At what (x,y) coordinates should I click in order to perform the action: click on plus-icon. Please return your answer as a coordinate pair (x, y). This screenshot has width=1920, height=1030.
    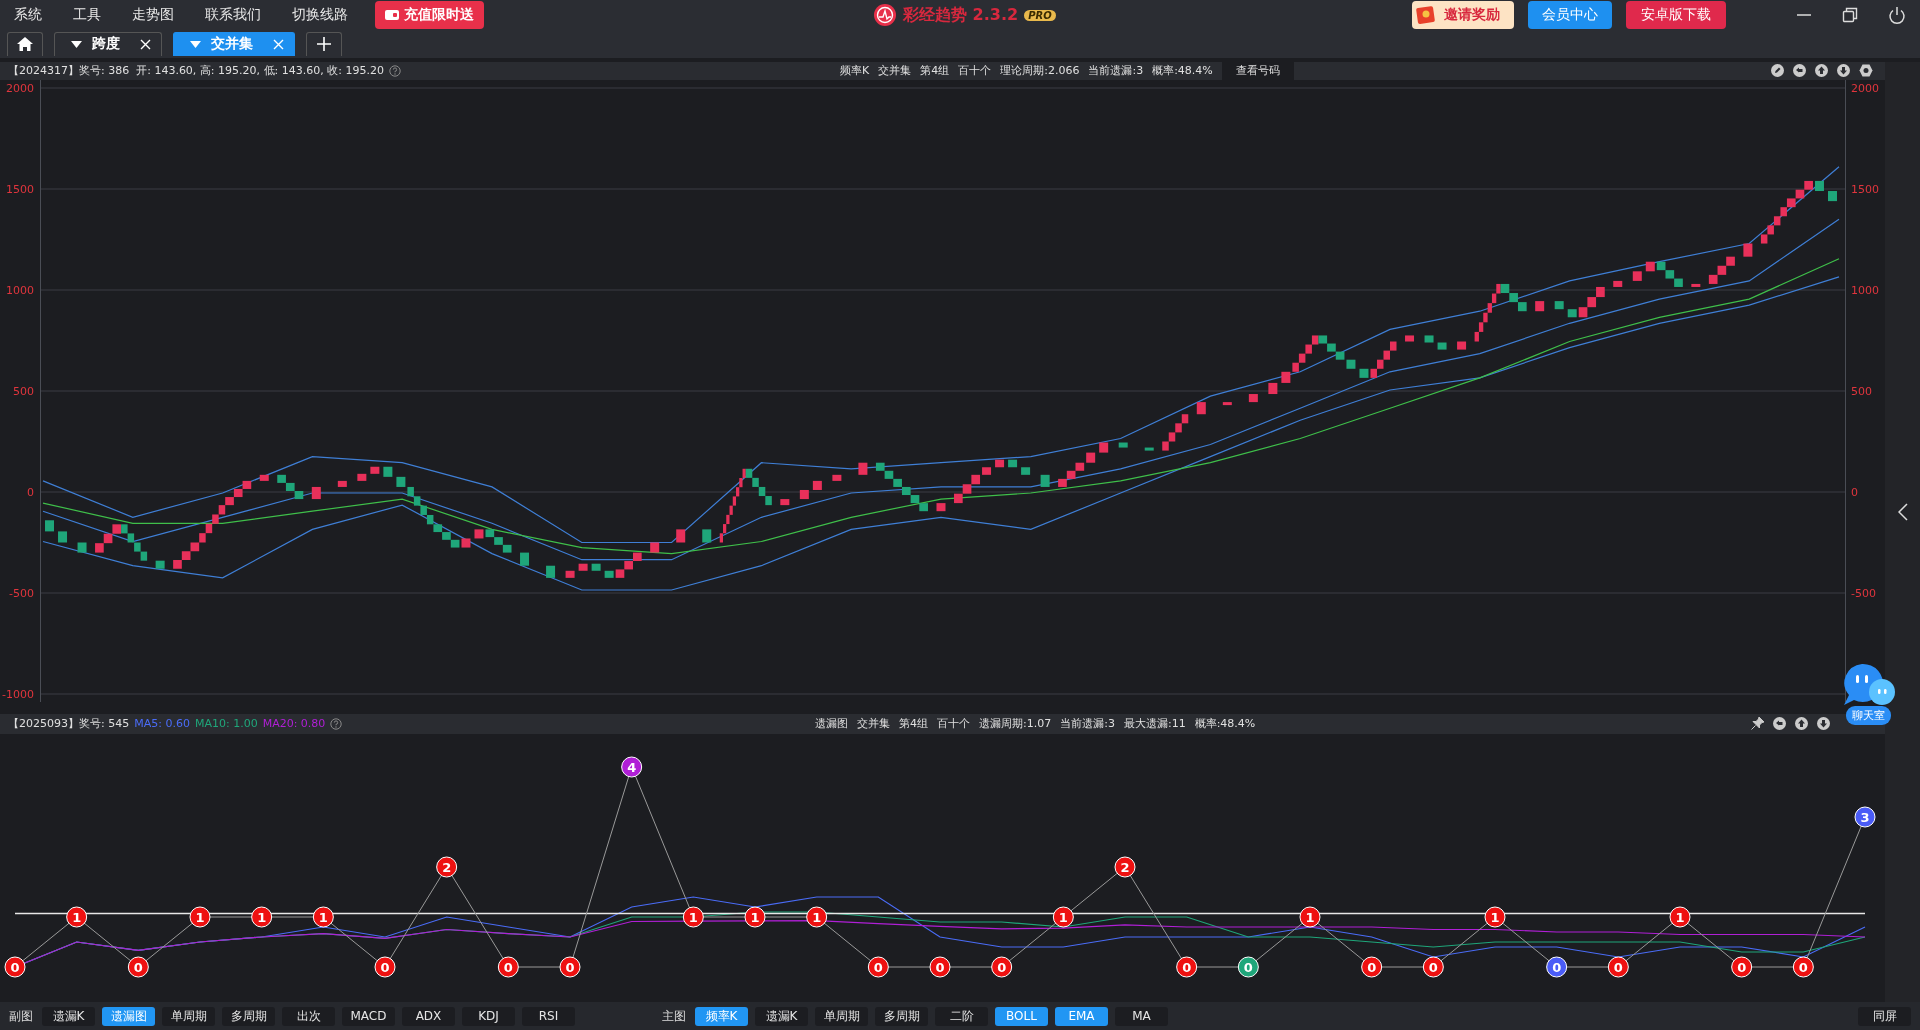
    Looking at the image, I should click on (324, 44).